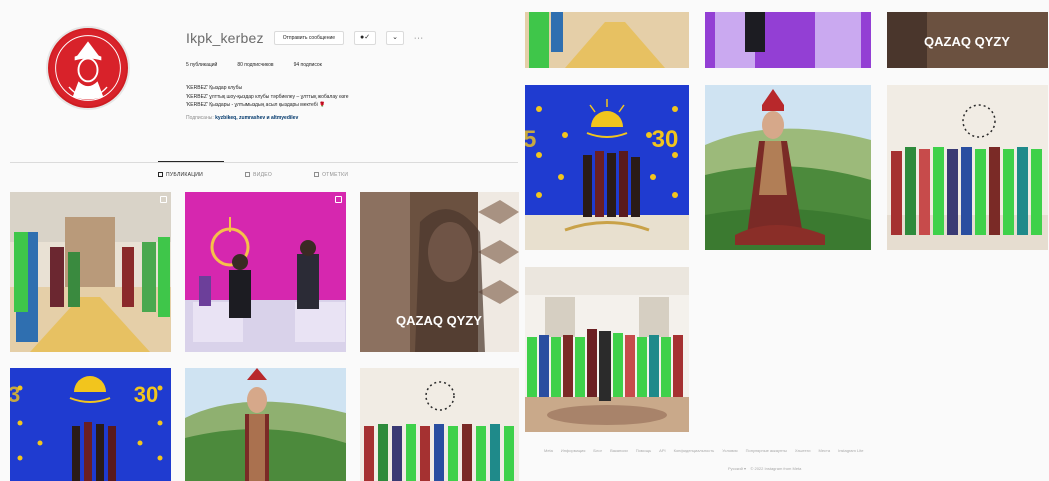  What do you see at coordinates (737, 468) in the screenshot?
I see `language-selector: Русский ▾` at bounding box center [737, 468].